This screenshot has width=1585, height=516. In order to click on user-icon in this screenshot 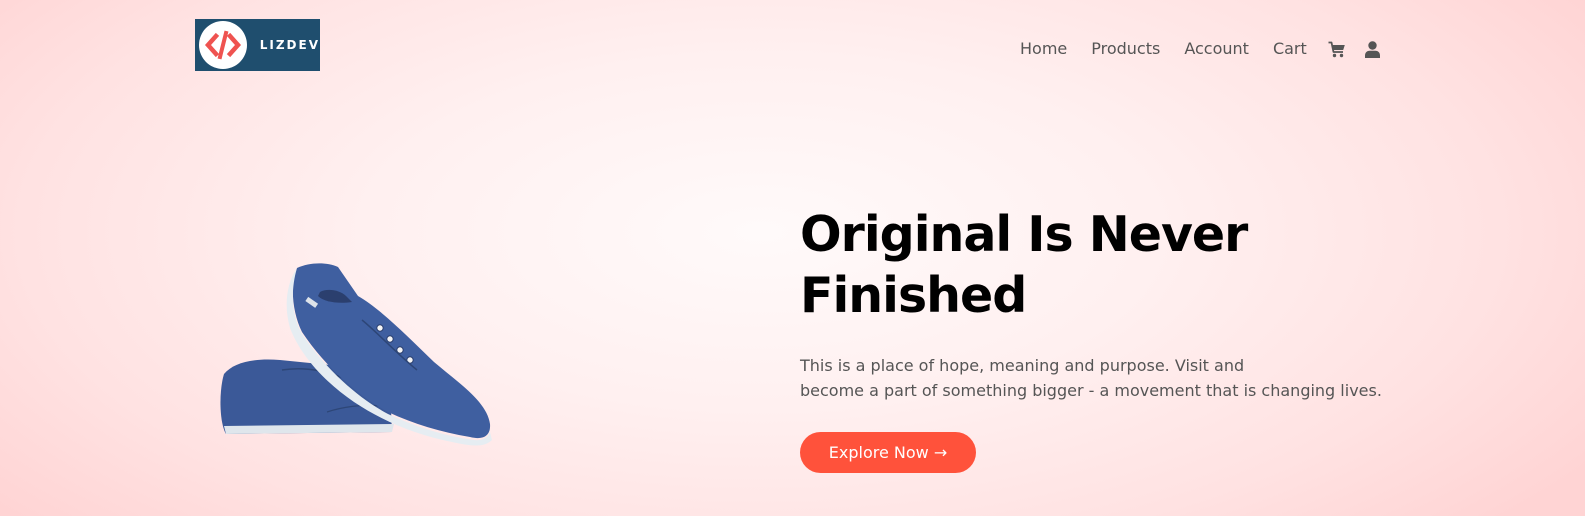, I will do `click(1373, 49)`.